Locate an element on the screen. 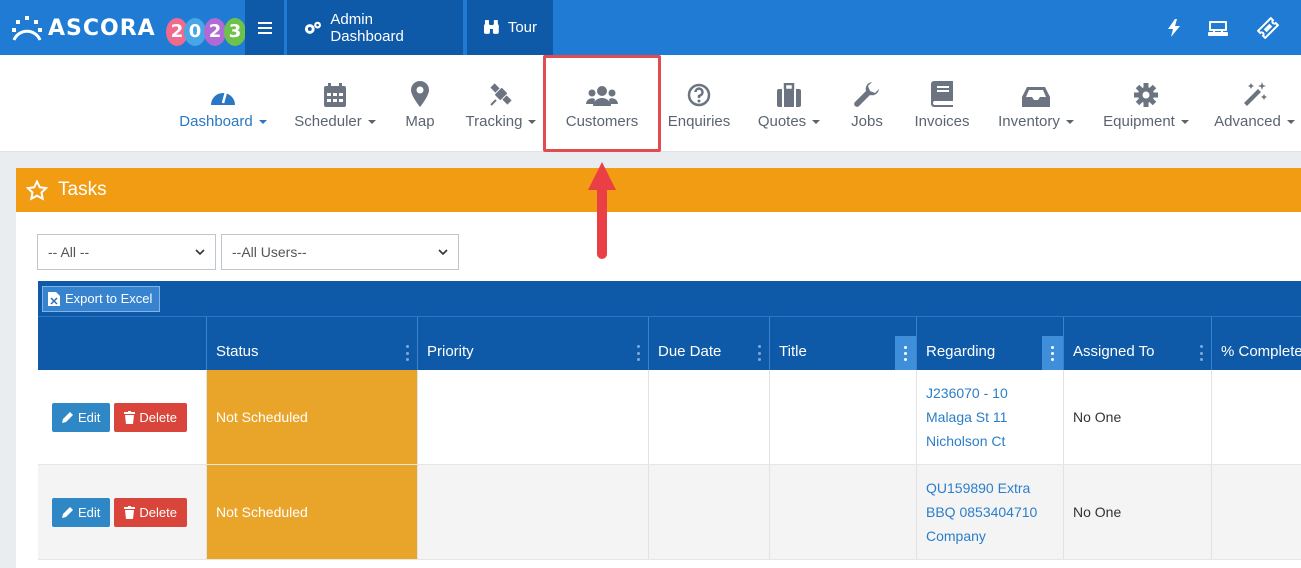 The image size is (1301, 568). magic-wand-icon is located at coordinates (1255, 94).